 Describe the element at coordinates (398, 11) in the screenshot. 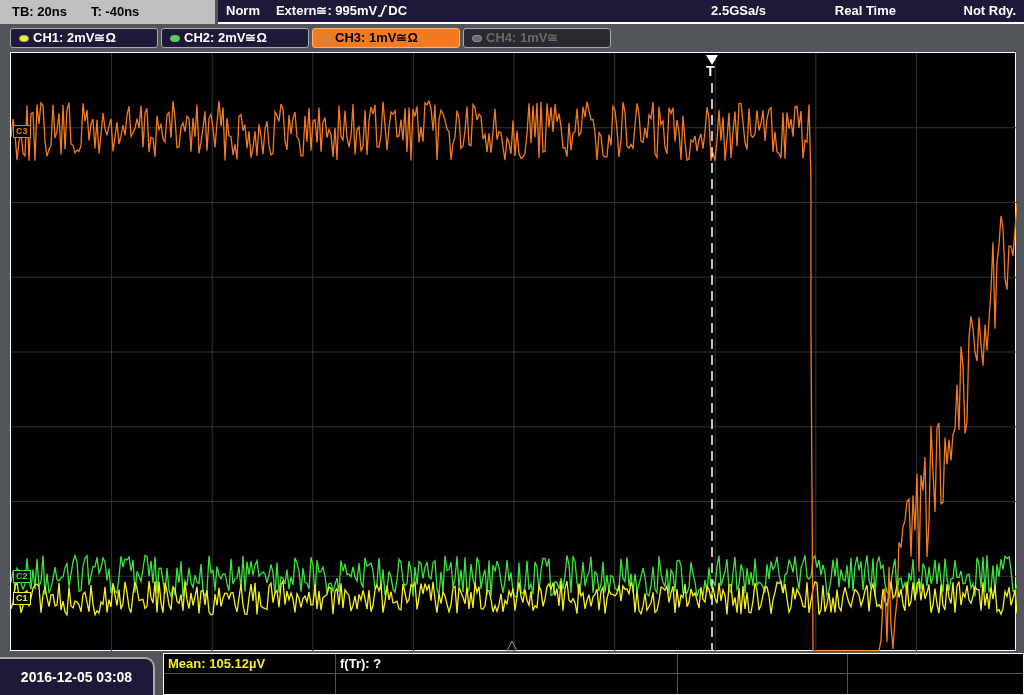

I see `trigger-coupling: DC` at that location.